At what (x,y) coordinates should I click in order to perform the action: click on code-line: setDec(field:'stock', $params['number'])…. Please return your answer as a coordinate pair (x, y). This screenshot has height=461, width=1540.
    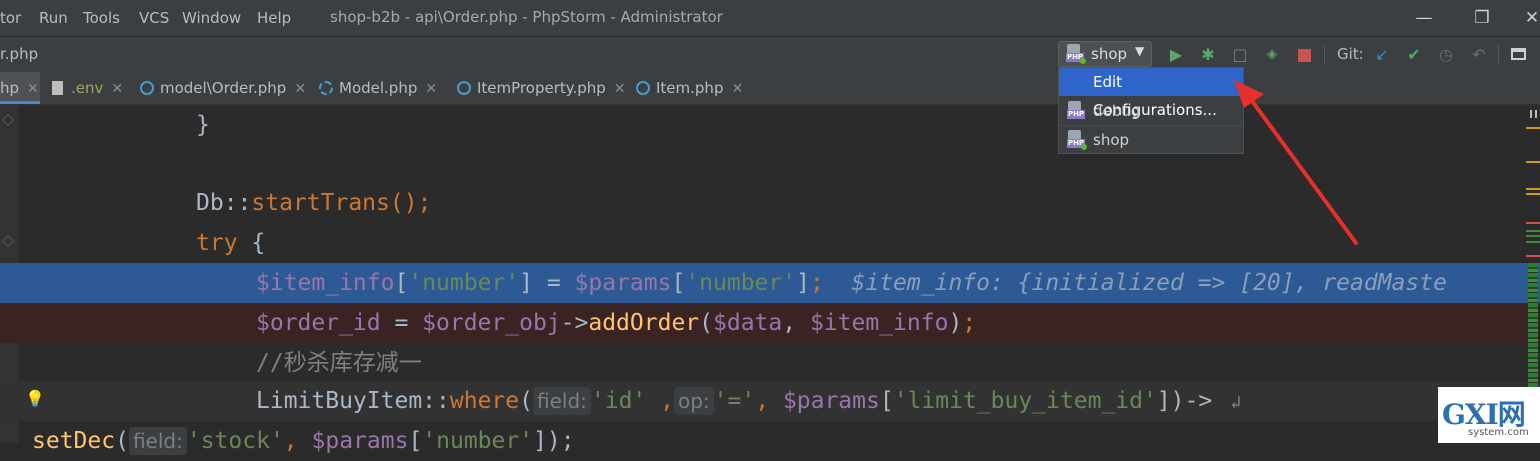
    Looking at the image, I should click on (303, 441).